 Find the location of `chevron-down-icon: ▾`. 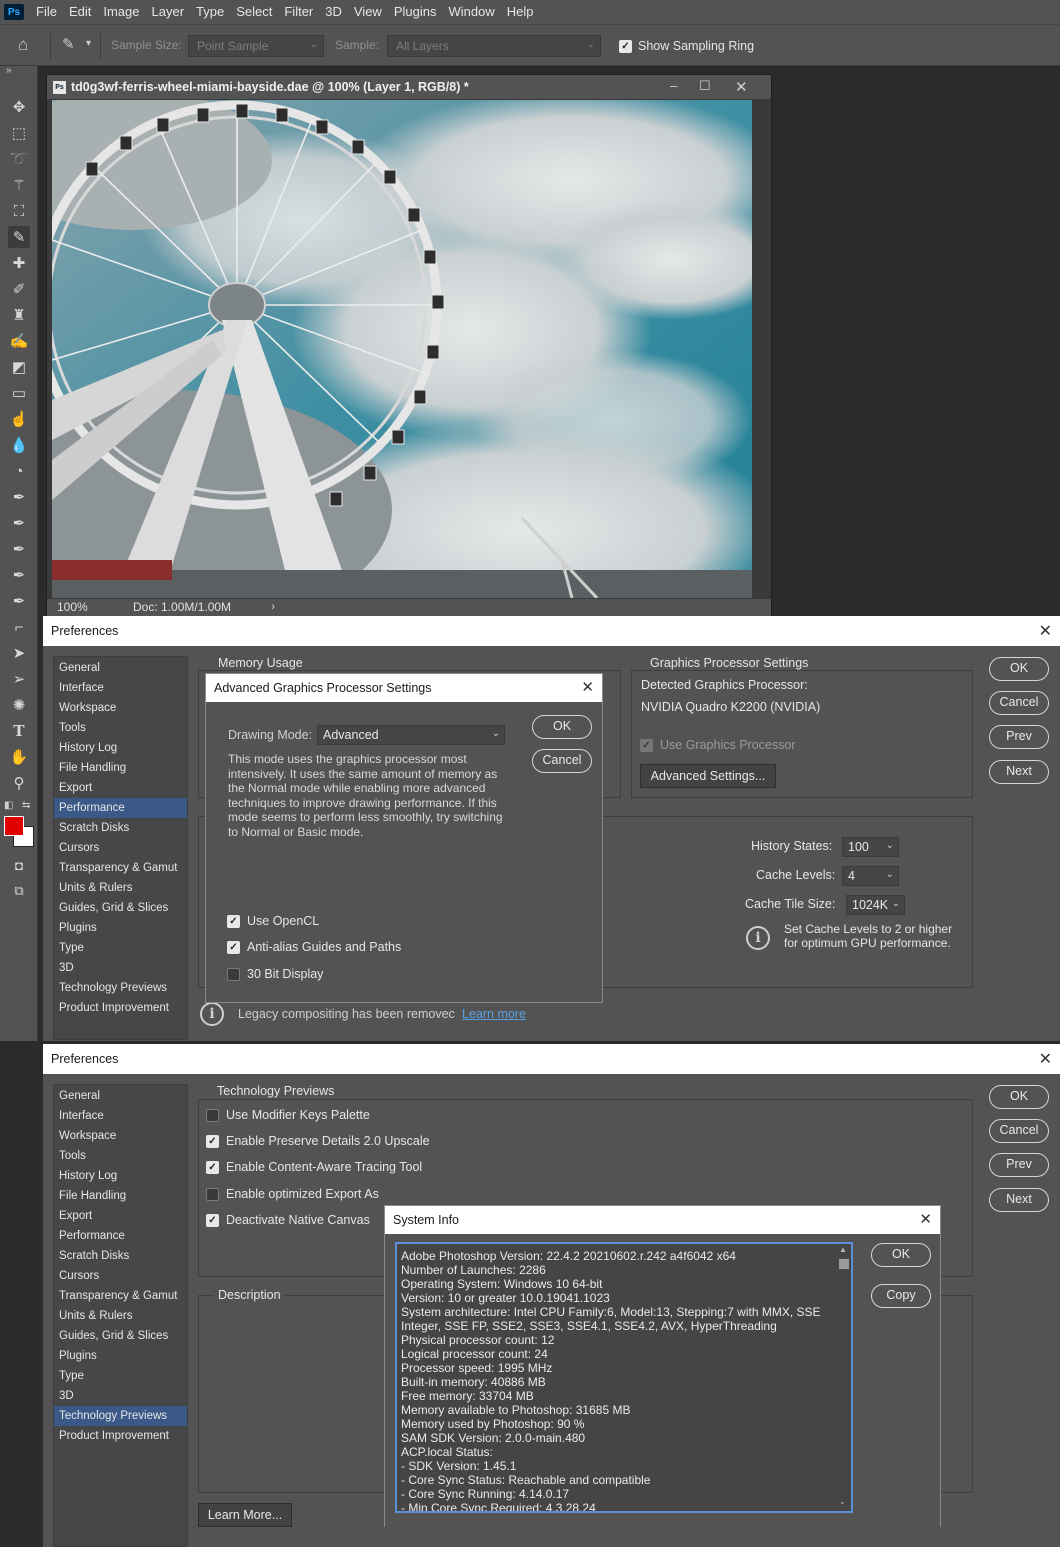

chevron-down-icon: ▾ is located at coordinates (88, 43).